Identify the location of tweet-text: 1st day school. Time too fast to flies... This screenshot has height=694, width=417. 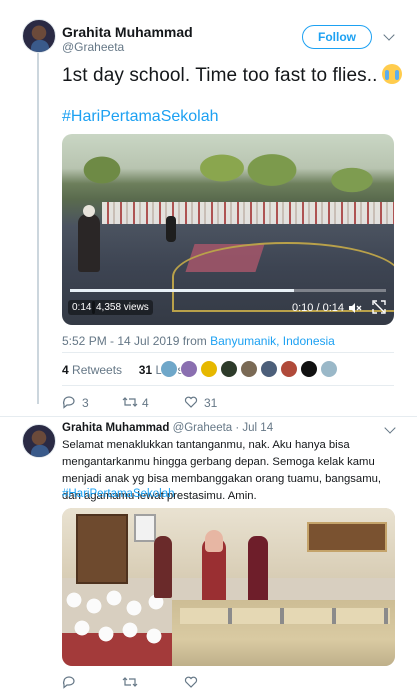
(232, 75).